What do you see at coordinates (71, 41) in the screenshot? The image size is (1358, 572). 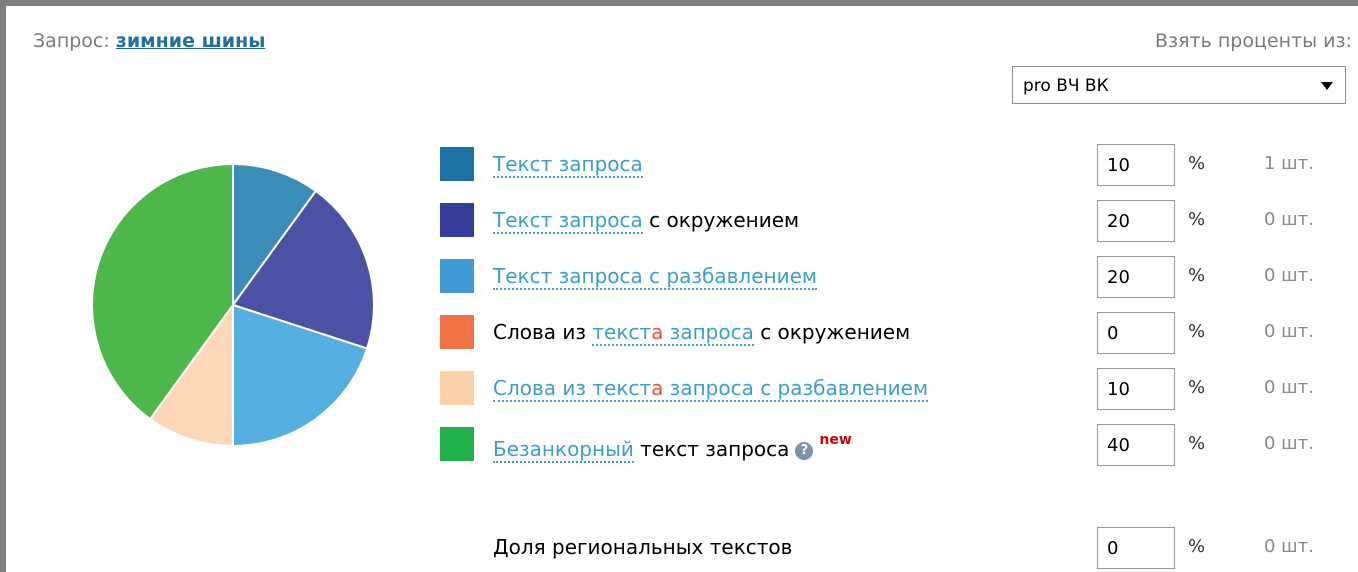 I see `query-label-text: Запрос:` at bounding box center [71, 41].